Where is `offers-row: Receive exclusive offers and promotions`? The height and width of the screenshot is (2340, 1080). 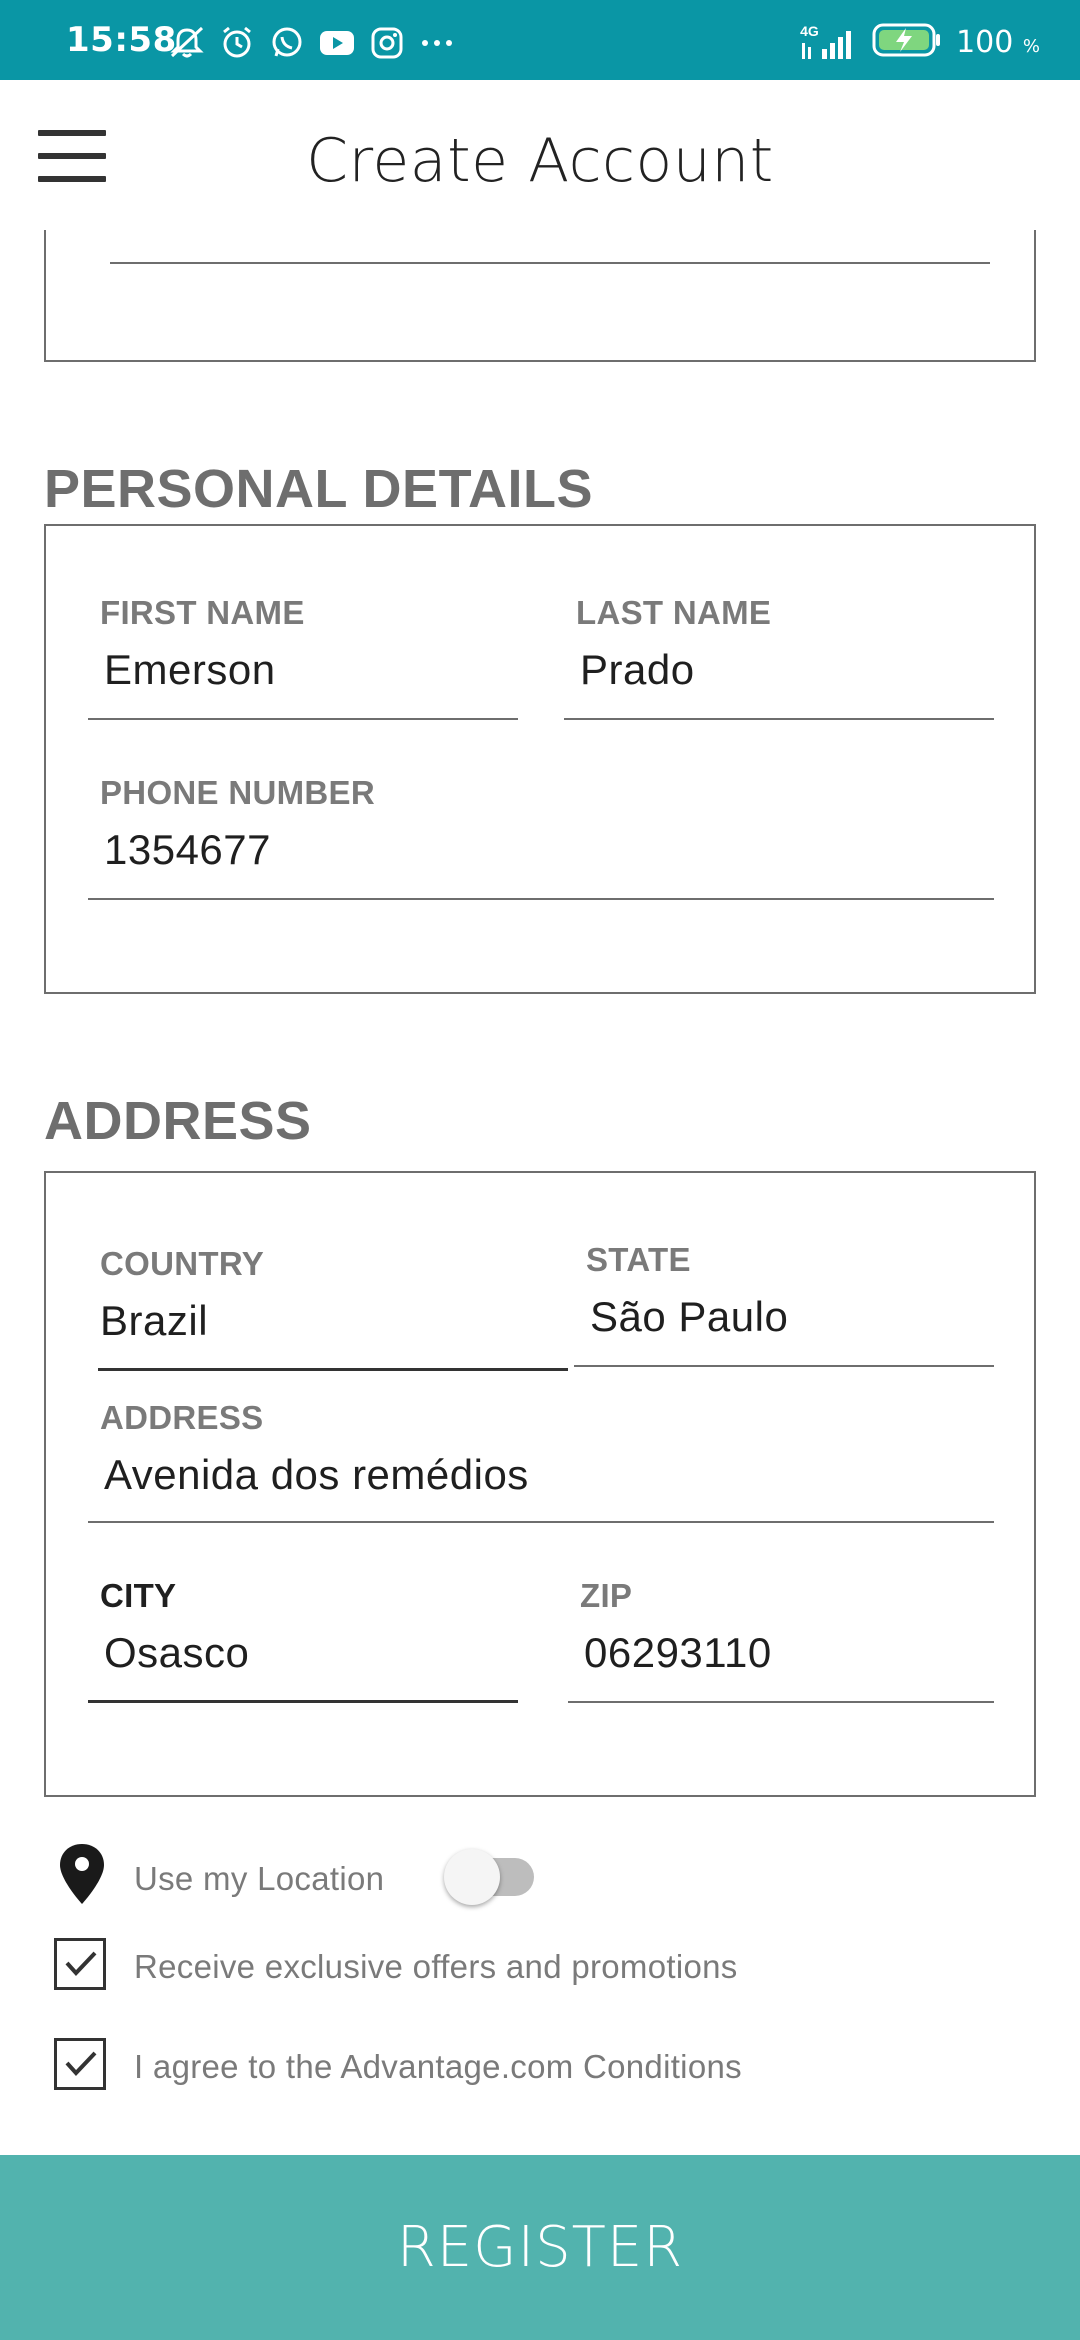
offers-row: Receive exclusive offers and promotions is located at coordinates (540, 1969).